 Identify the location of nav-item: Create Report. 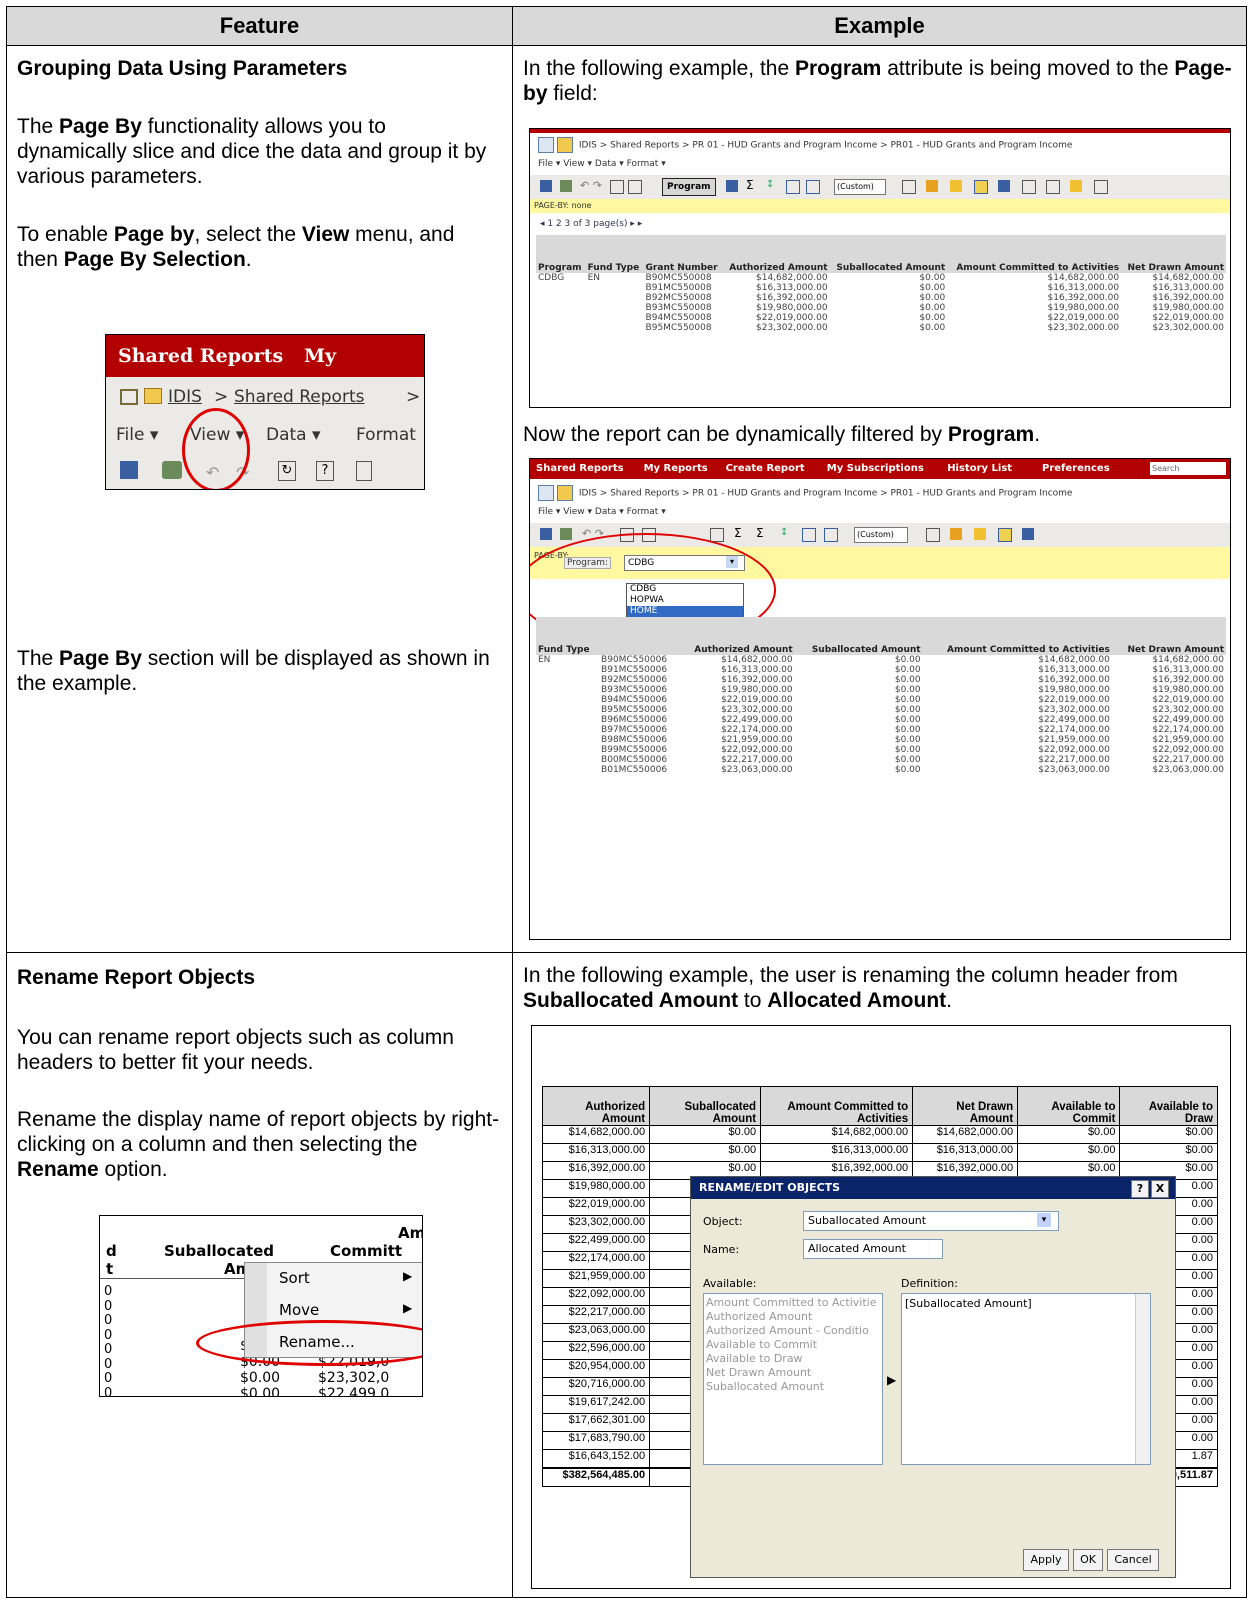
(765, 469).